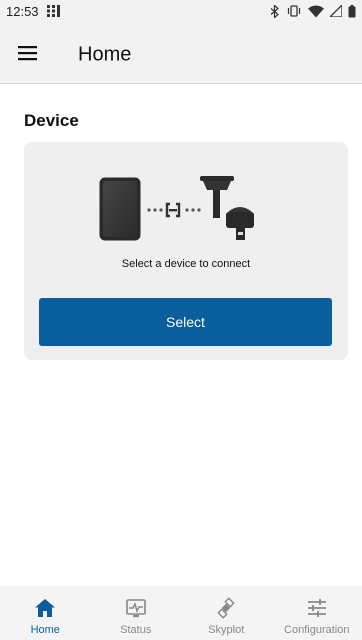  What do you see at coordinates (45, 608) in the screenshot?
I see `home-icon` at bounding box center [45, 608].